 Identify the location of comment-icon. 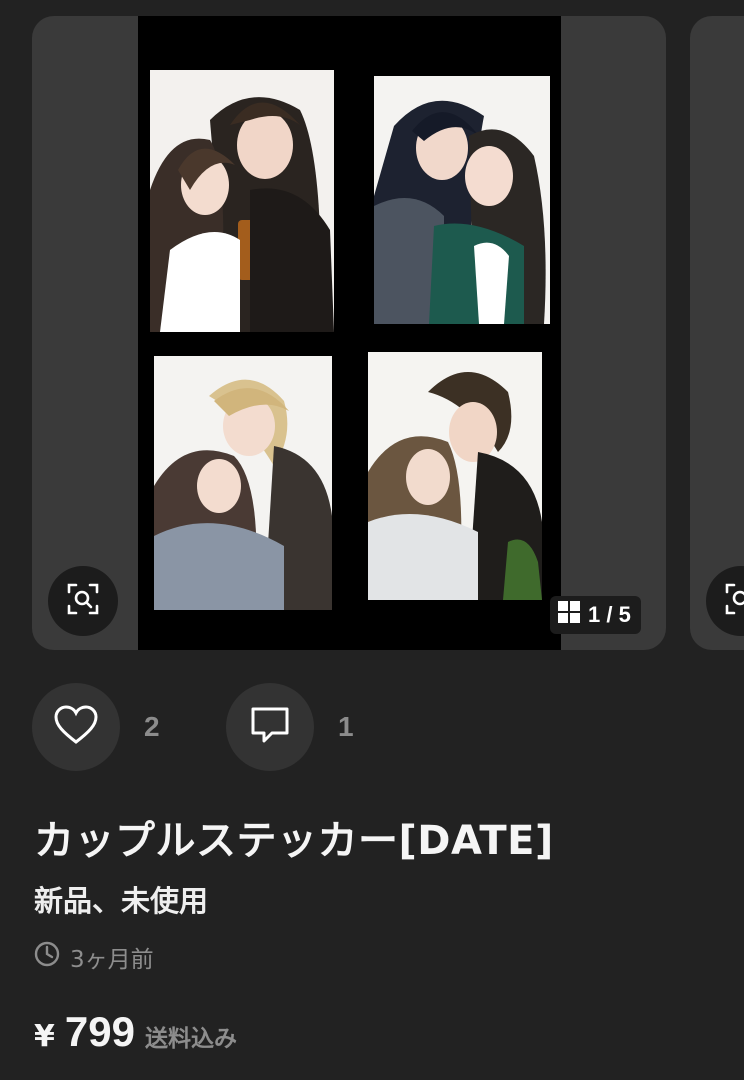
(270, 727).